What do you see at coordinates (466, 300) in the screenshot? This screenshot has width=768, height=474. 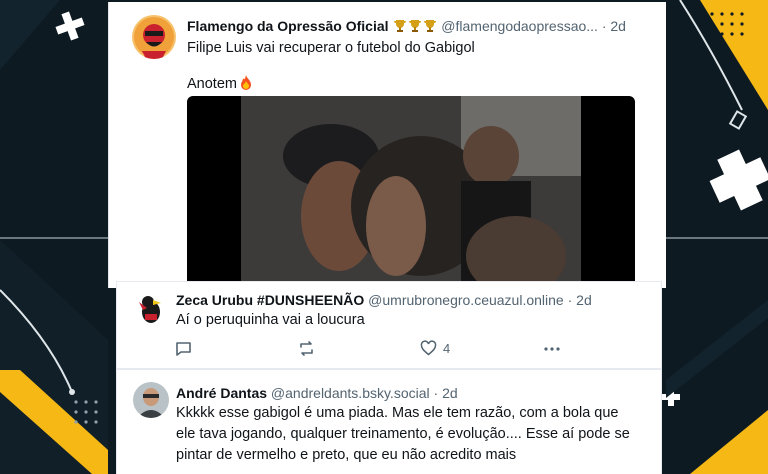 I see `author-handle: @umrubronegro.ceuazul.online` at bounding box center [466, 300].